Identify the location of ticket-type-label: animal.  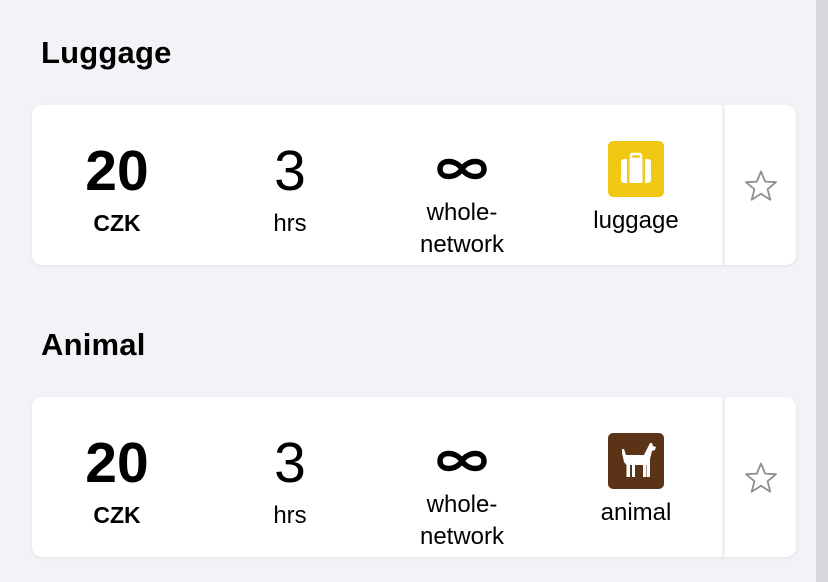
(636, 512).